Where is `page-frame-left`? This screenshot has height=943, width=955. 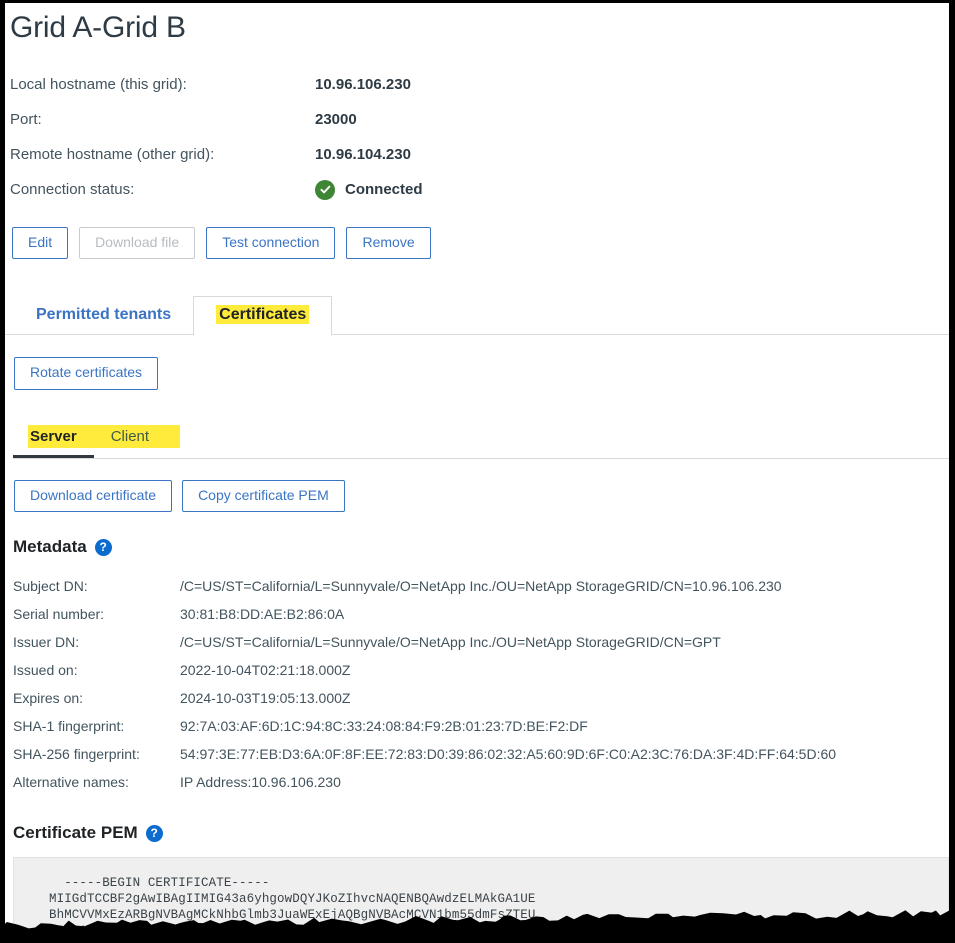
page-frame-left is located at coordinates (2, 471).